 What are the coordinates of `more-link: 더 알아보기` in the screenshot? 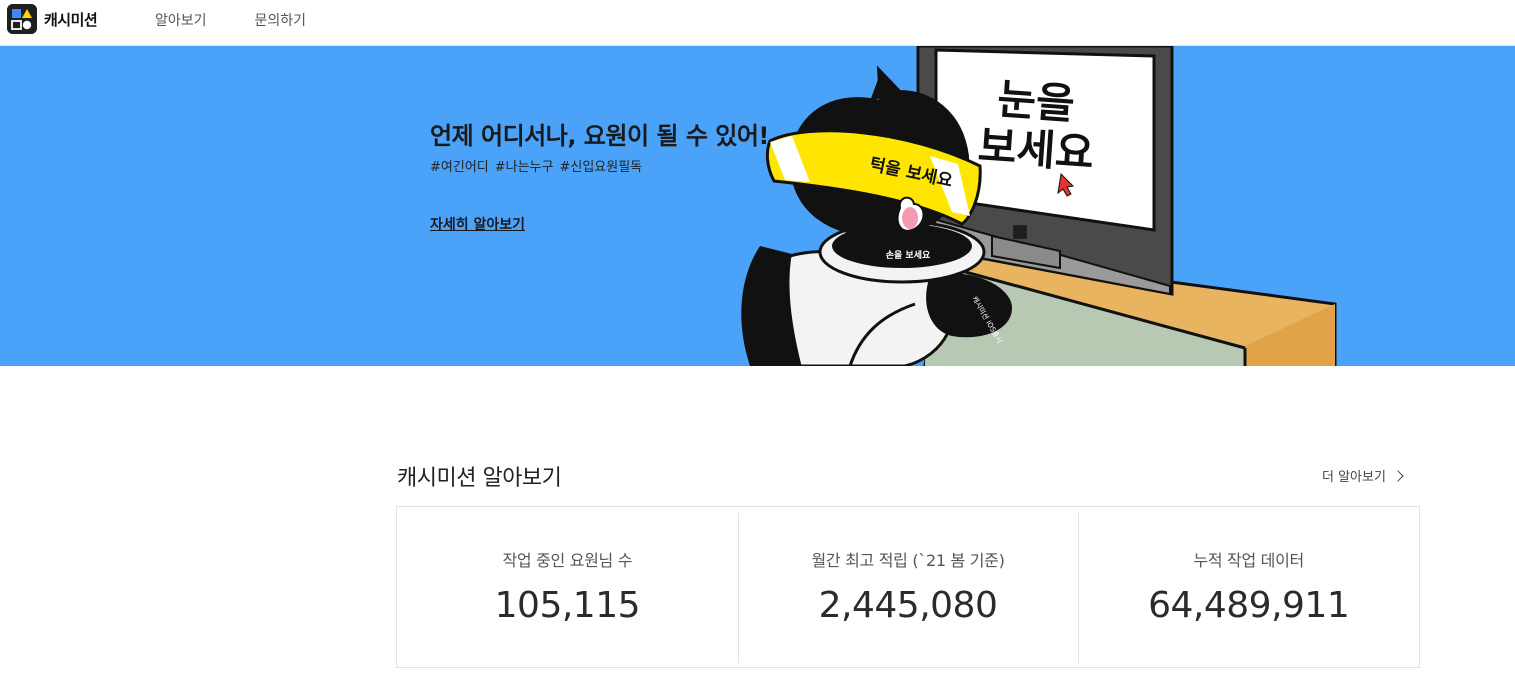 It's located at (1363, 475).